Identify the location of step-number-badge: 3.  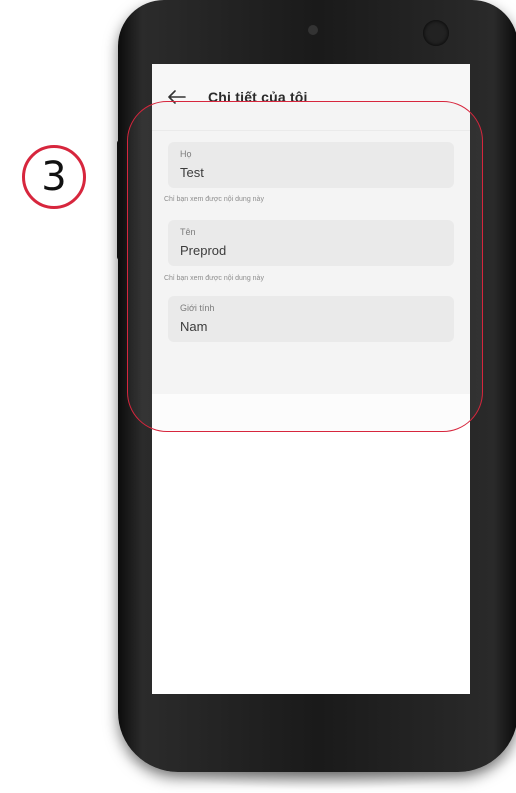
(54, 177).